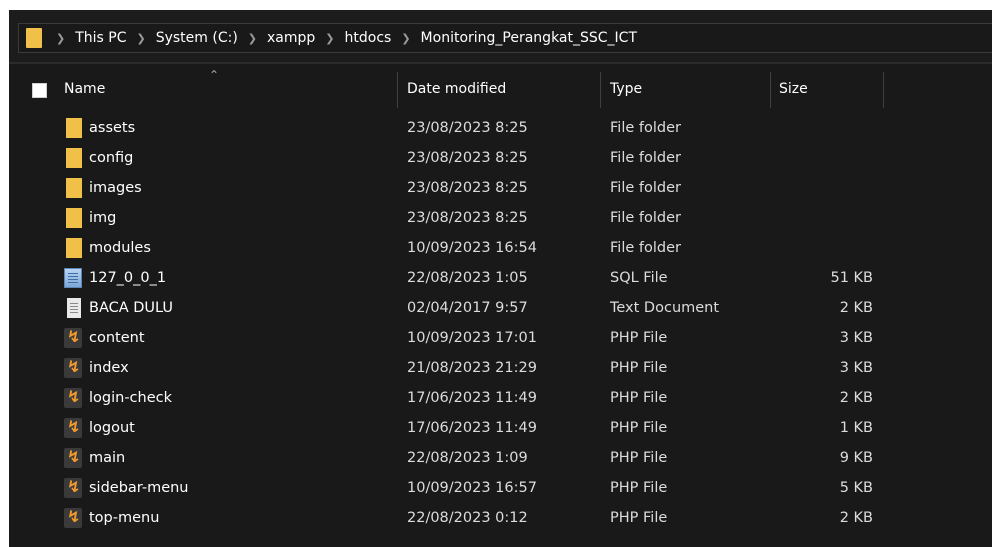  I want to click on sort-ascending-icon: ⌃, so click(214, 75).